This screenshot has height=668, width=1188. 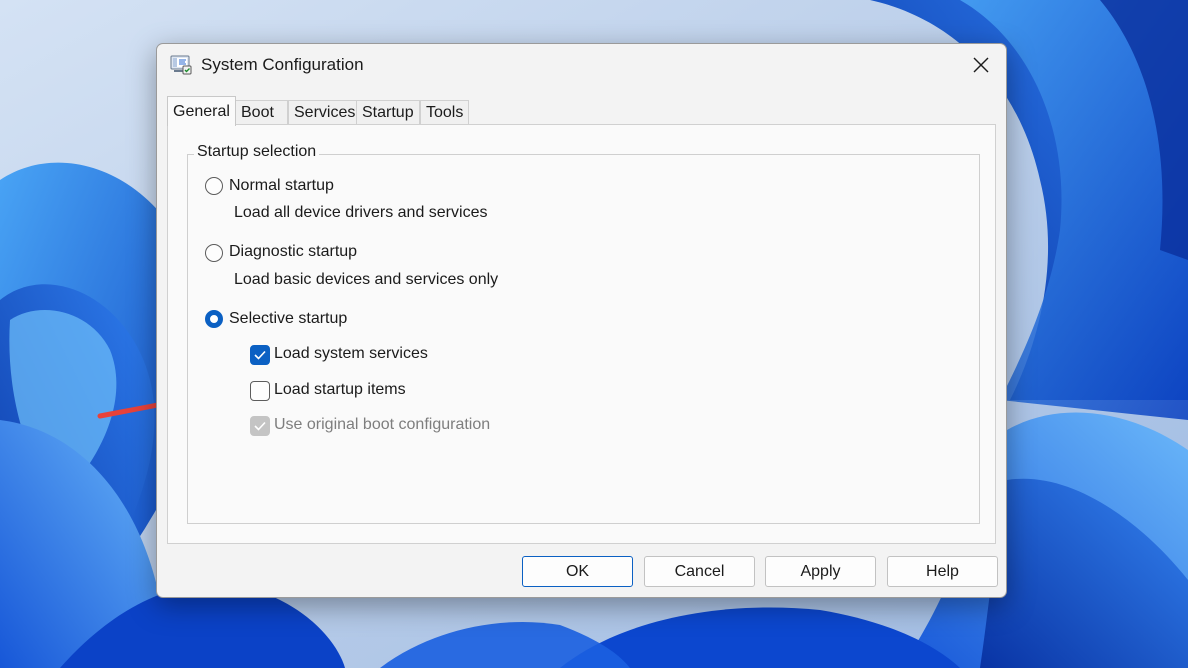 I want to click on diagnostic-startup-label: Diagnostic startup, so click(x=293, y=252).